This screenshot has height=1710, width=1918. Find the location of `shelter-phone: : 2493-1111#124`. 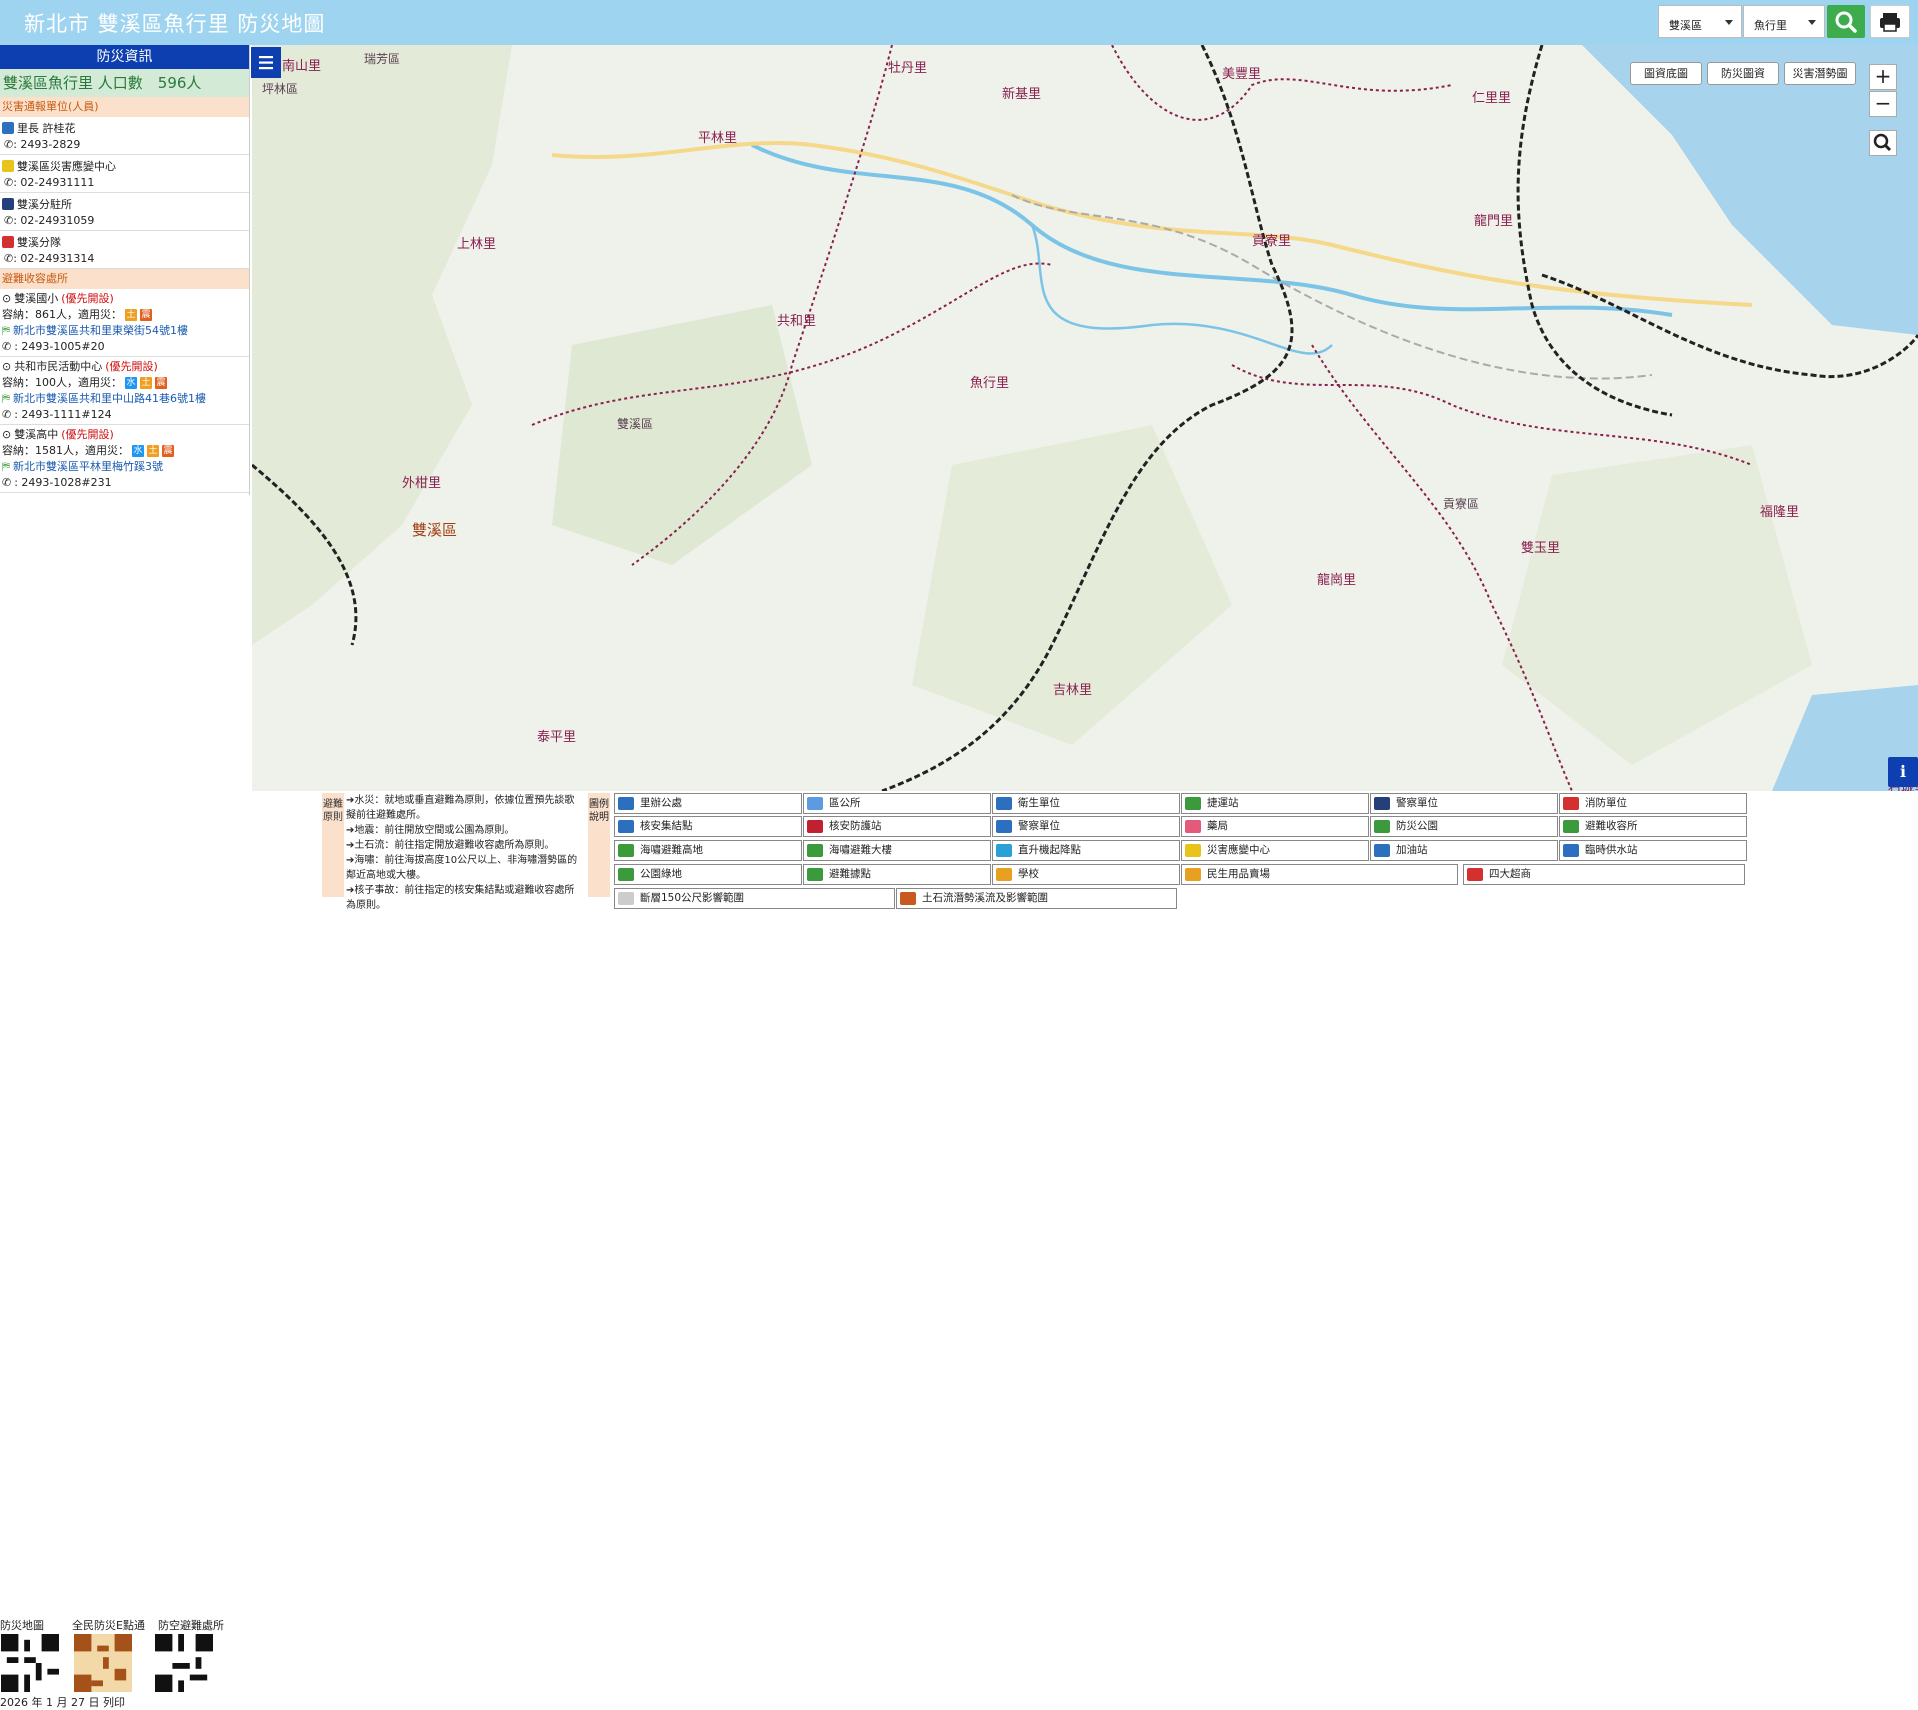

shelter-phone: : 2493-1111#124 is located at coordinates (62, 415).